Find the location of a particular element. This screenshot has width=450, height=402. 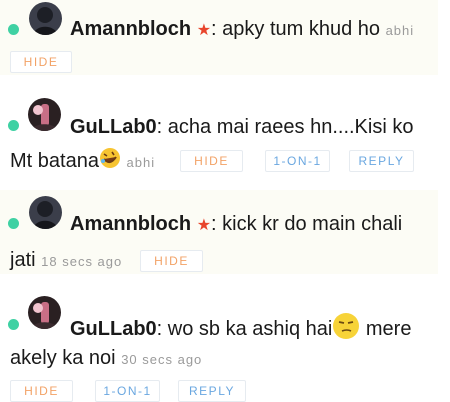

rofl-emoji-icon is located at coordinates (110, 161).